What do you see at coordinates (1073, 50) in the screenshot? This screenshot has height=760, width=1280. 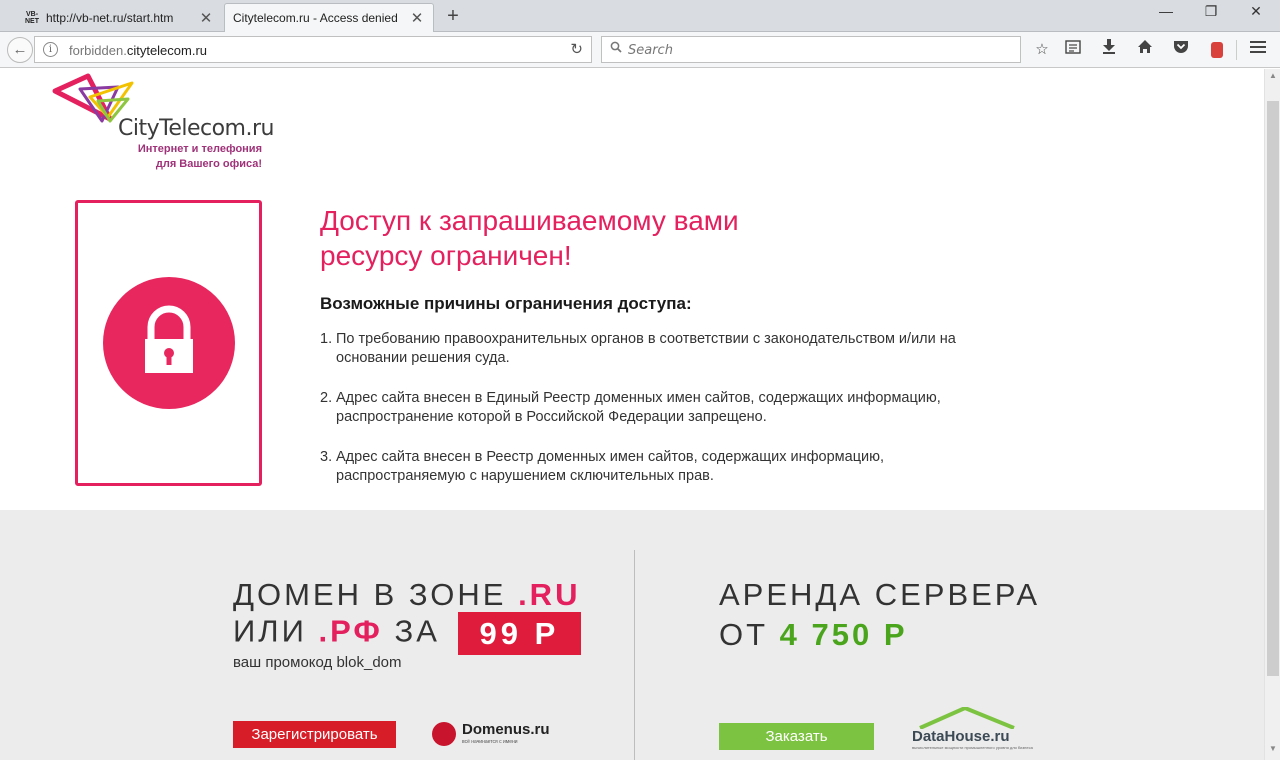 I see `bookmarks-list-icon` at bounding box center [1073, 50].